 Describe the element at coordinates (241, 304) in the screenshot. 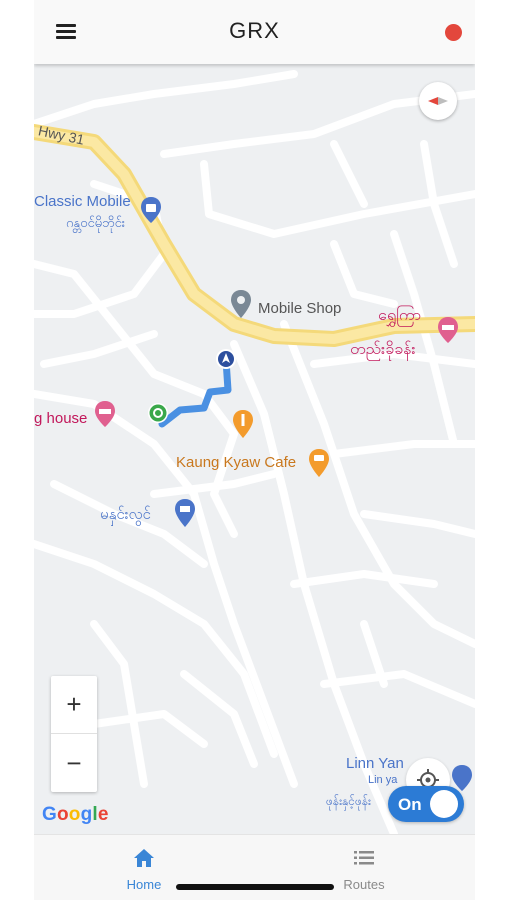

I see `map-pin-icon` at that location.